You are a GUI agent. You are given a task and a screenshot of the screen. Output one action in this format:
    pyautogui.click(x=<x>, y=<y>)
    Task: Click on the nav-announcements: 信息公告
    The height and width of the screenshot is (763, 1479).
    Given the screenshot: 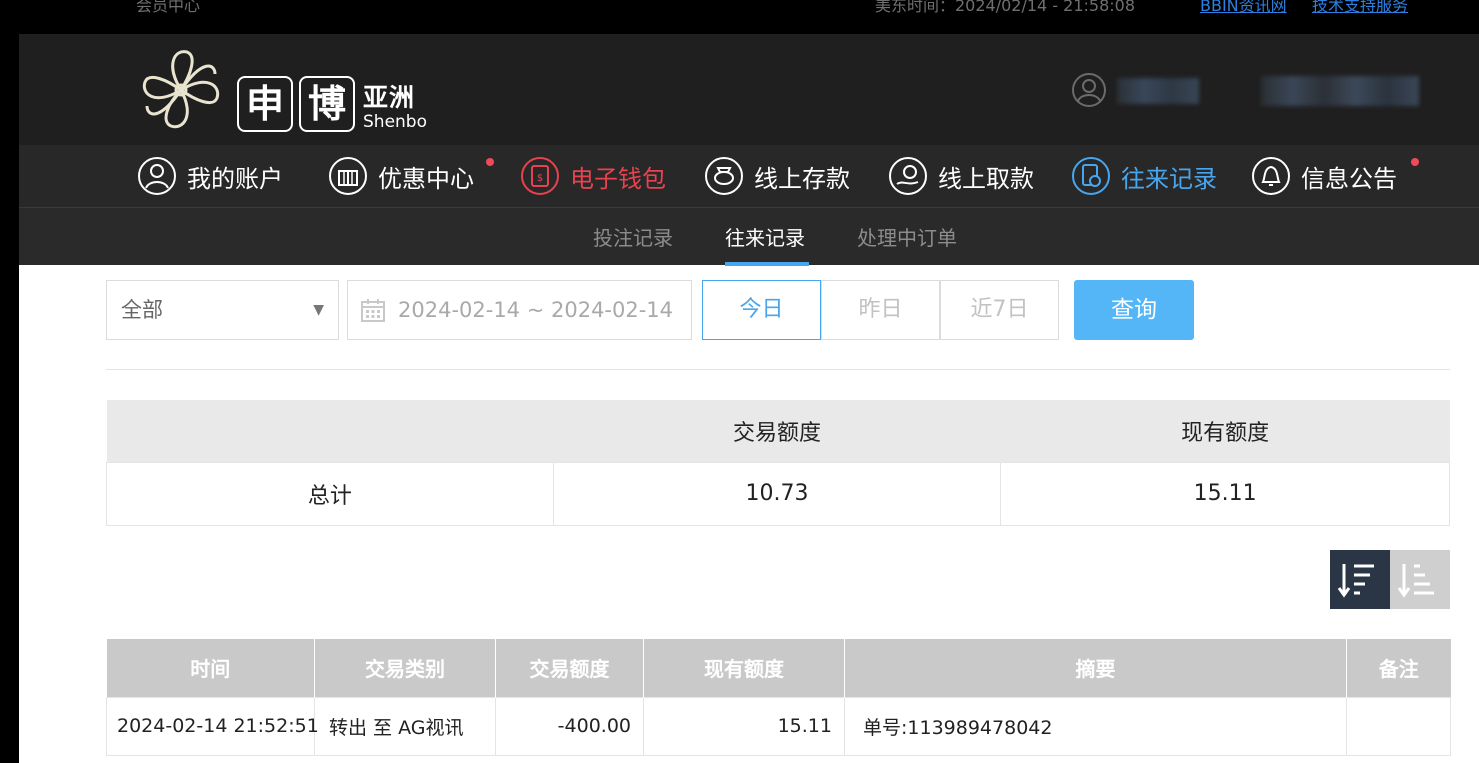 What is the action you would take?
    pyautogui.click(x=1324, y=176)
    